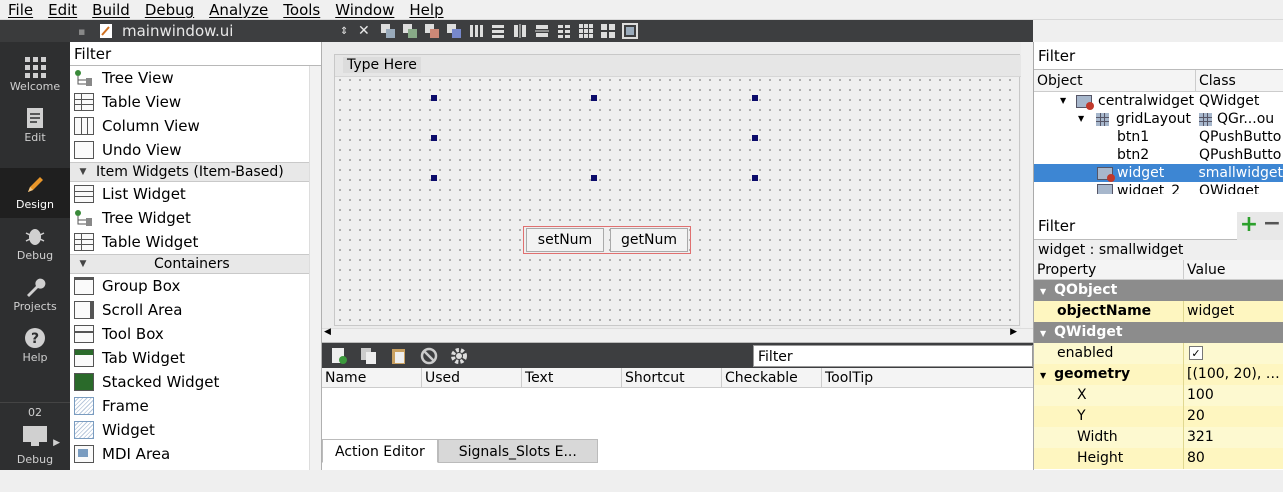  I want to click on widget-stacked-widget: Stacked Widget, so click(195, 382).